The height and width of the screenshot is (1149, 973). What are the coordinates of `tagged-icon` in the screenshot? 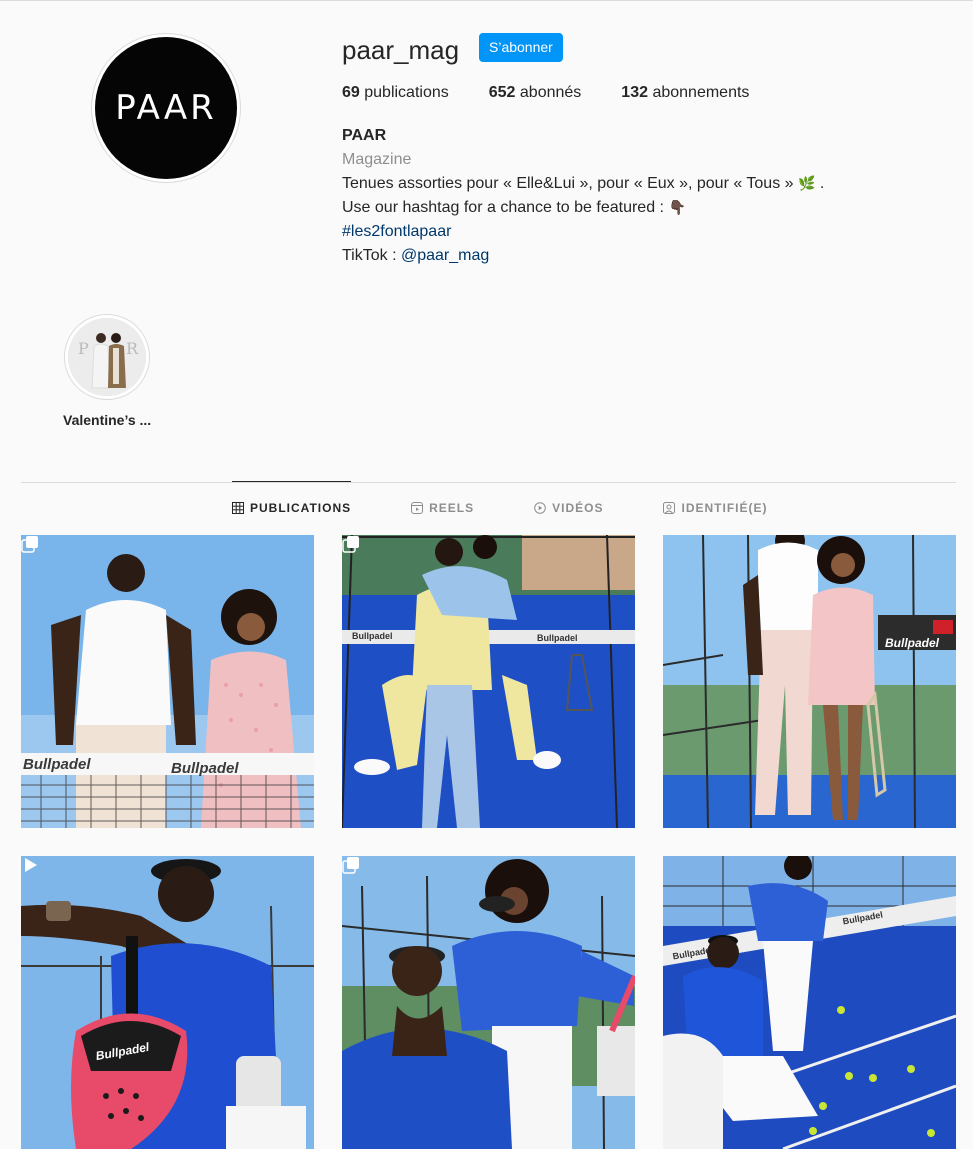 It's located at (669, 508).